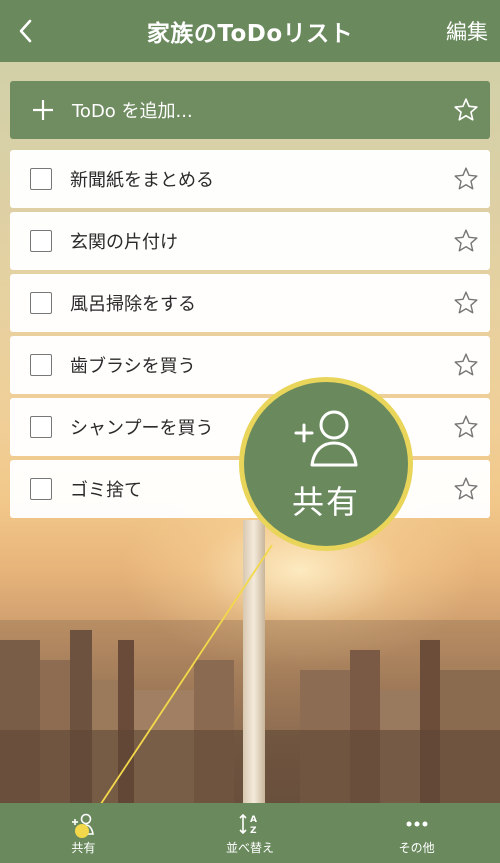 This screenshot has width=500, height=863. What do you see at coordinates (254, 670) in the screenshot?
I see `tv-tower` at bounding box center [254, 670].